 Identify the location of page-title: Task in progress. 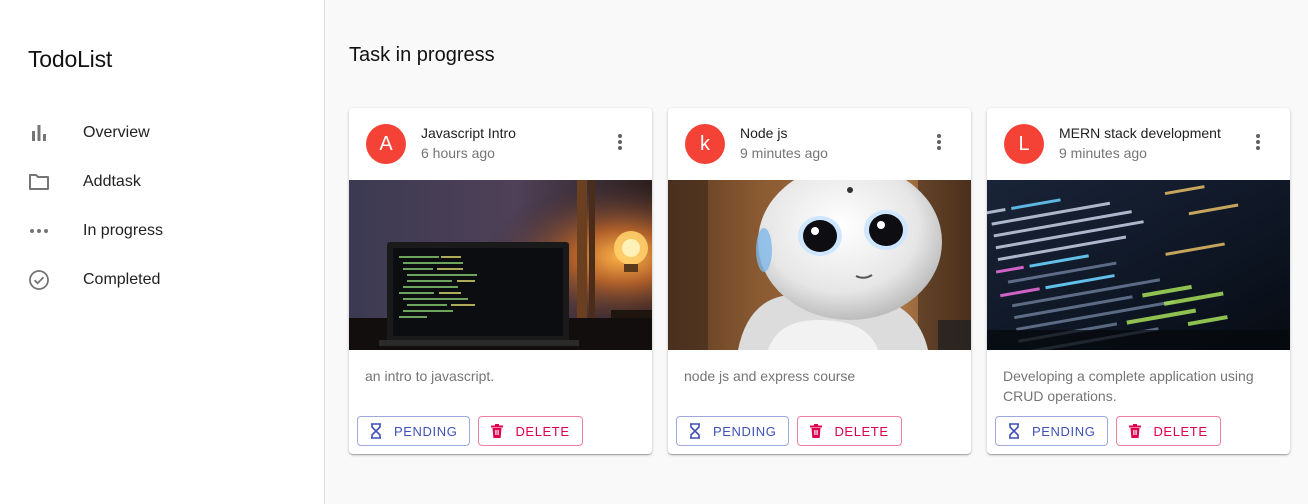
(422, 55).